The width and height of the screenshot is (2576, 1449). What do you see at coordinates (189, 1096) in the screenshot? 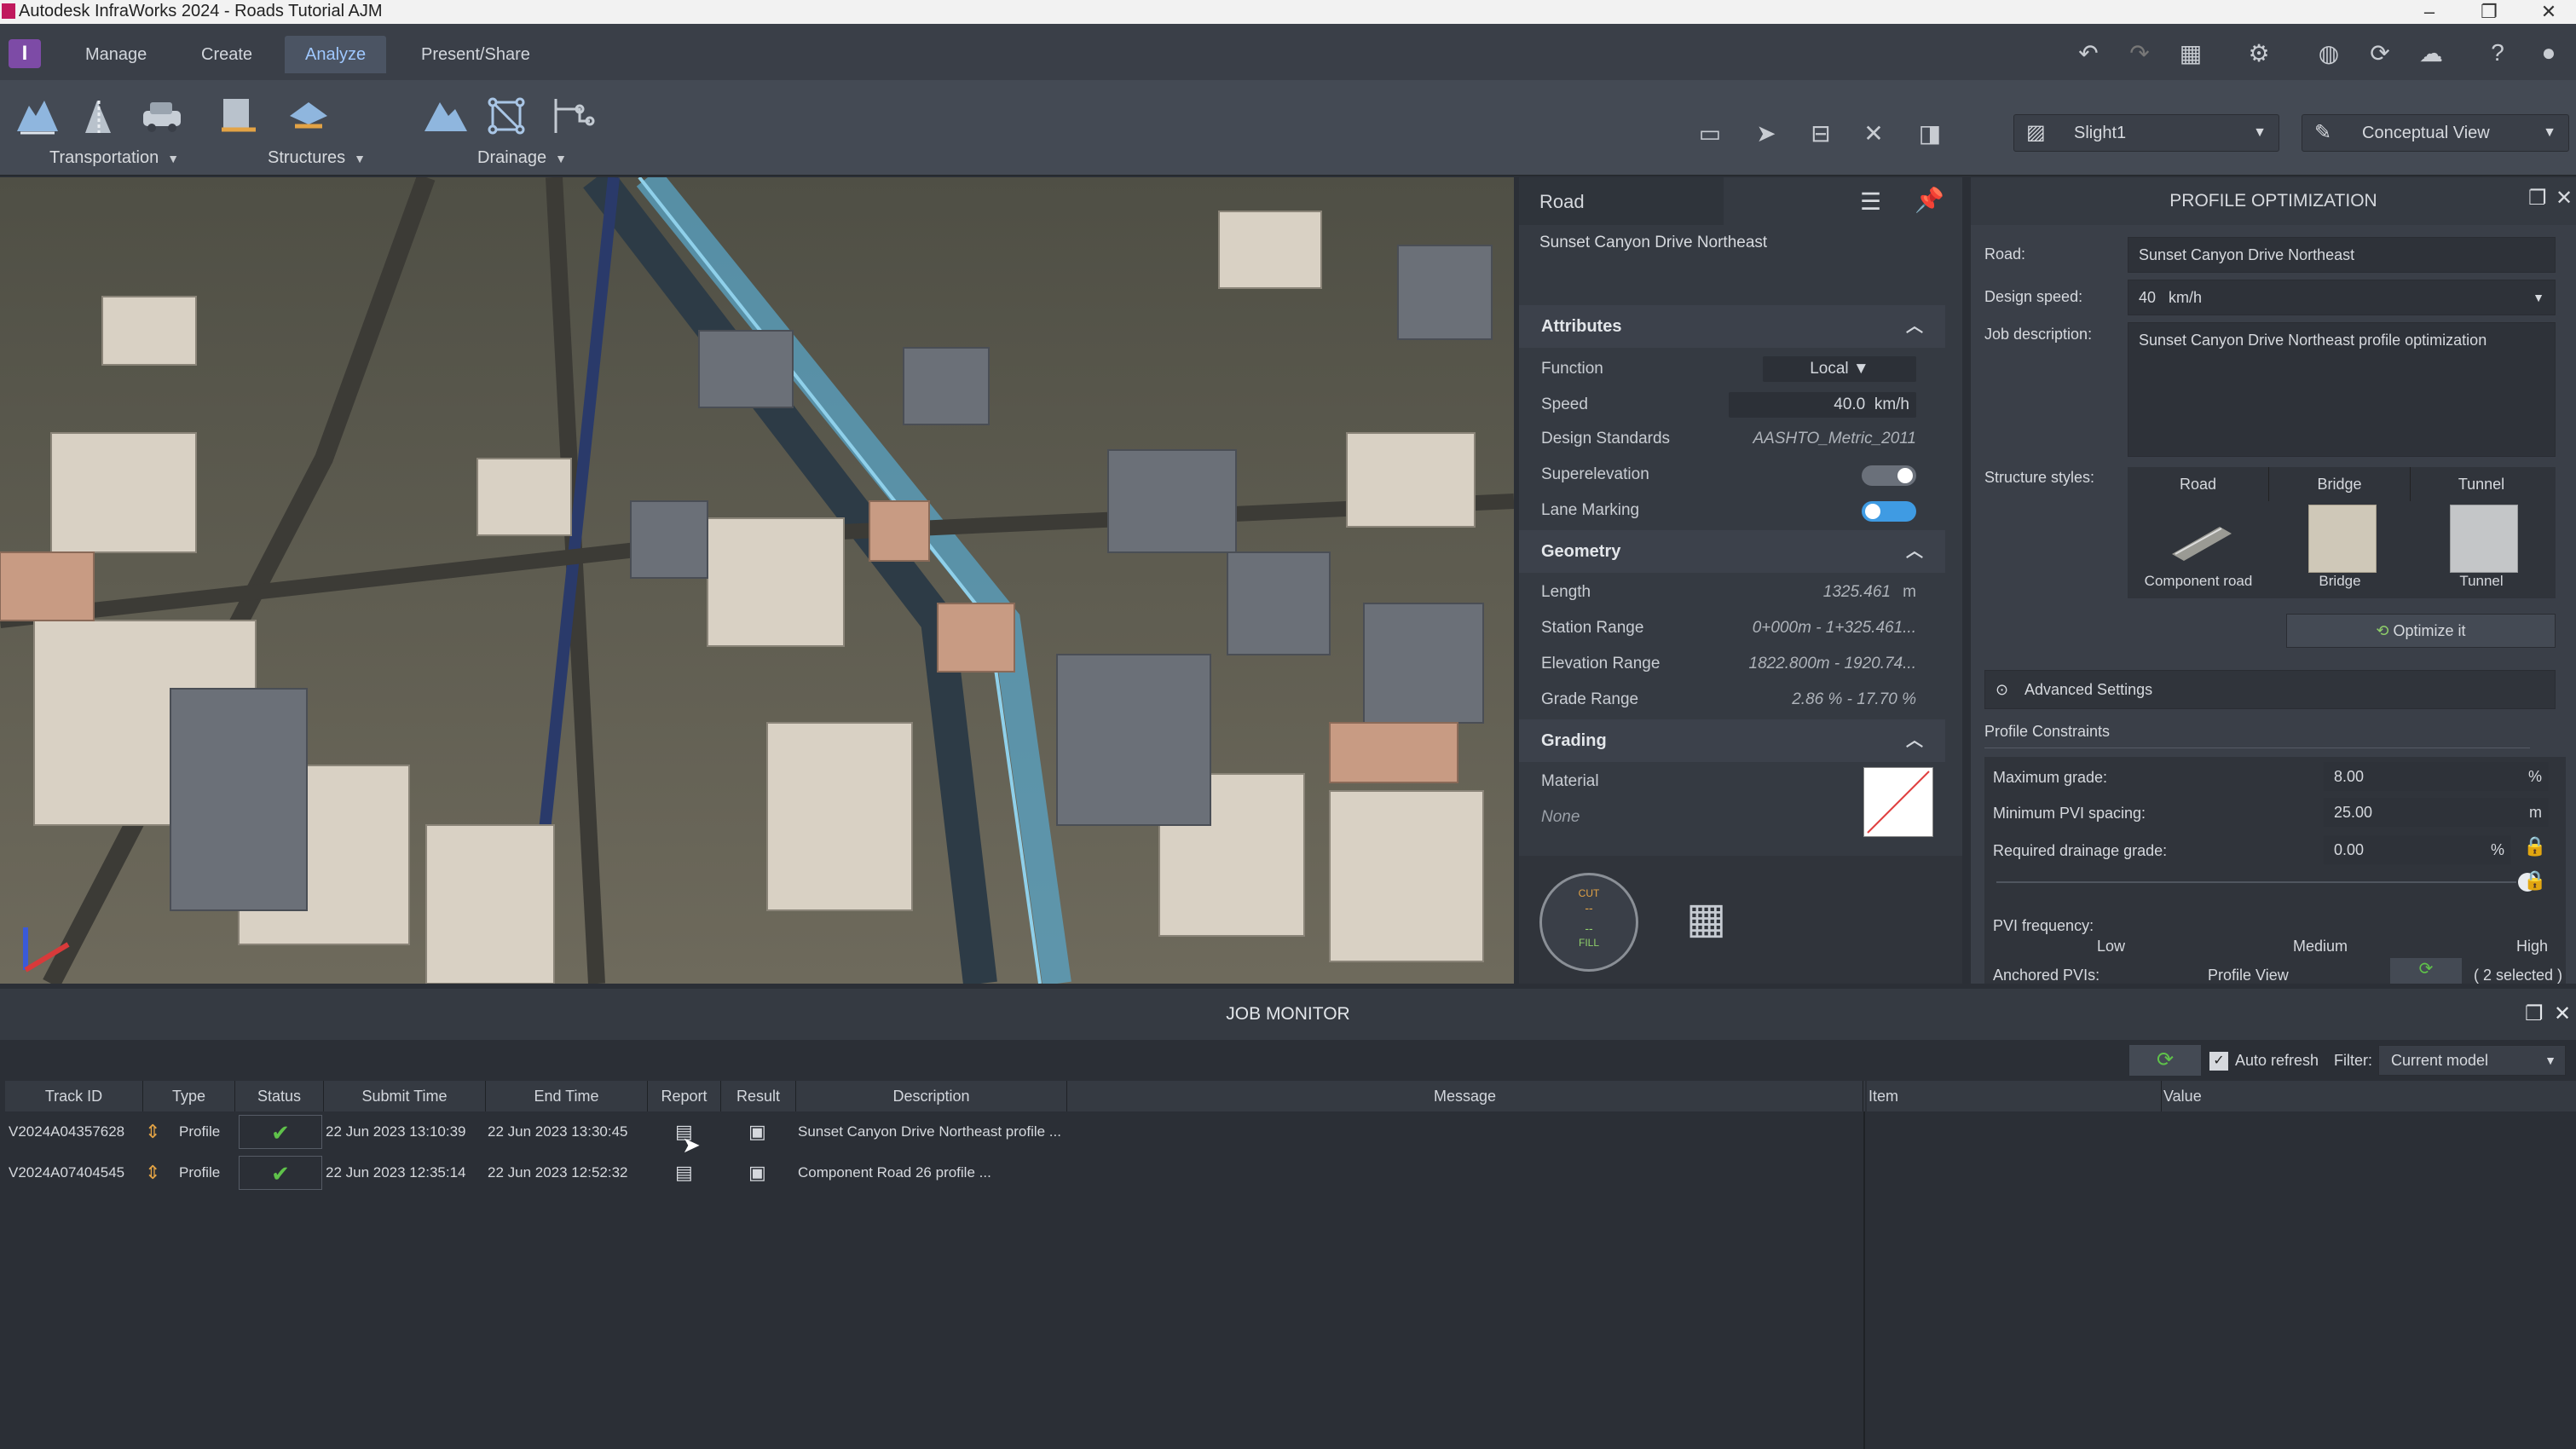
I see `col-type: Type` at bounding box center [189, 1096].